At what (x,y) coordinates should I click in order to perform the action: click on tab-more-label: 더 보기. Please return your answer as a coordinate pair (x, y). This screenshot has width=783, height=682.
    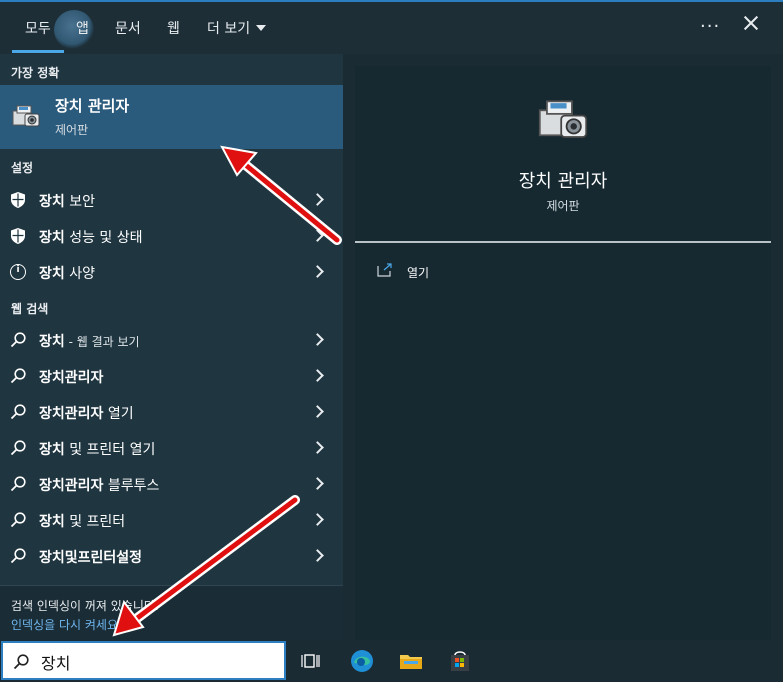
    Looking at the image, I should click on (229, 29).